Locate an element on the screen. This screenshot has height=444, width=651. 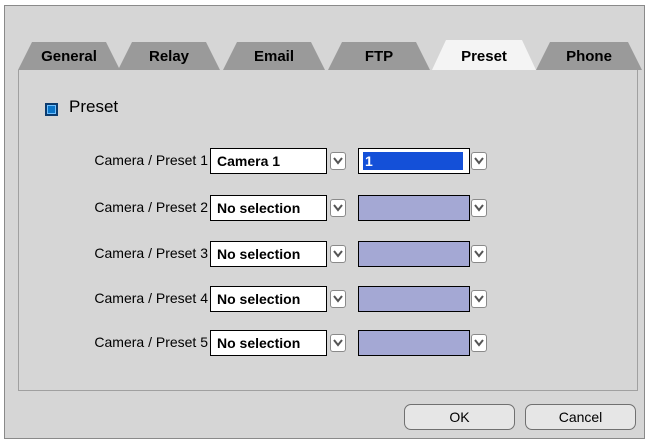
camera-select-value: Camera 1 is located at coordinates (268, 161).